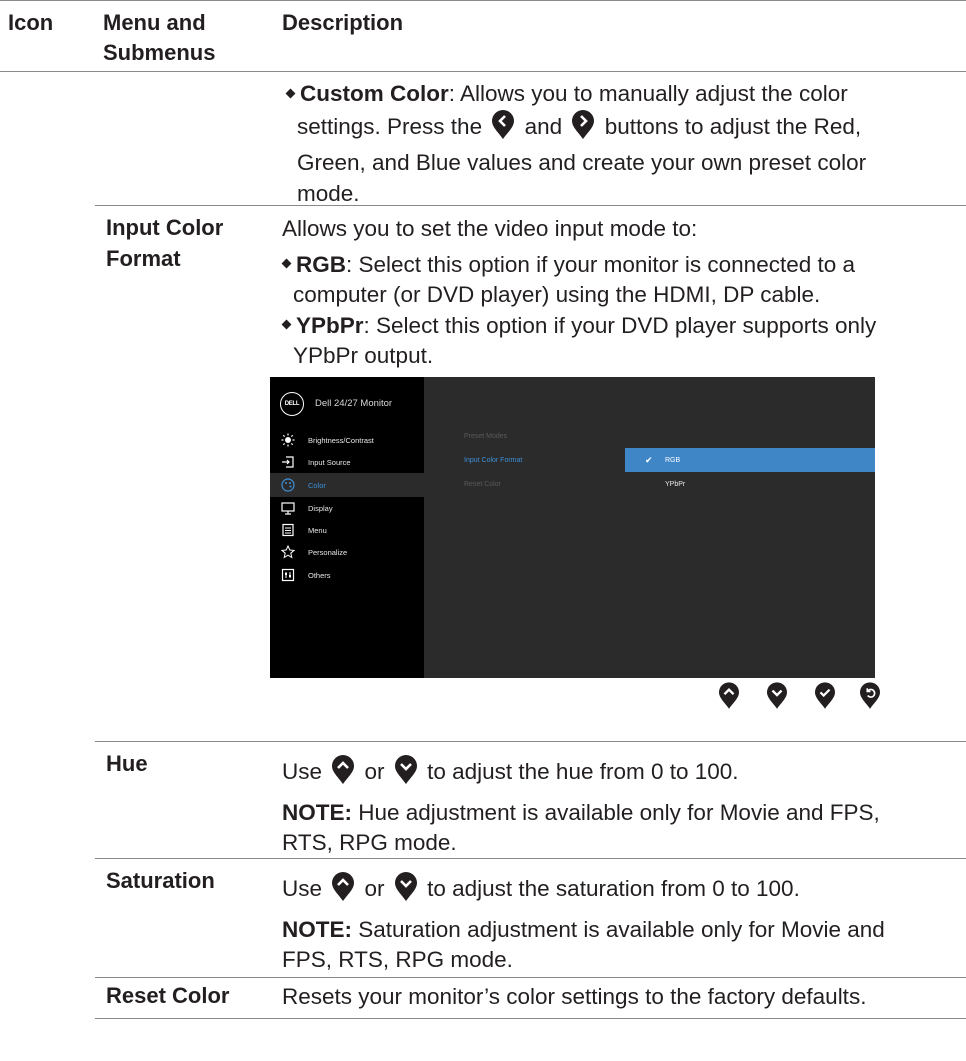 The width and height of the screenshot is (966, 1061). Describe the element at coordinates (165, 243) in the screenshot. I see `input-color-format-label: Input Color Format` at that location.